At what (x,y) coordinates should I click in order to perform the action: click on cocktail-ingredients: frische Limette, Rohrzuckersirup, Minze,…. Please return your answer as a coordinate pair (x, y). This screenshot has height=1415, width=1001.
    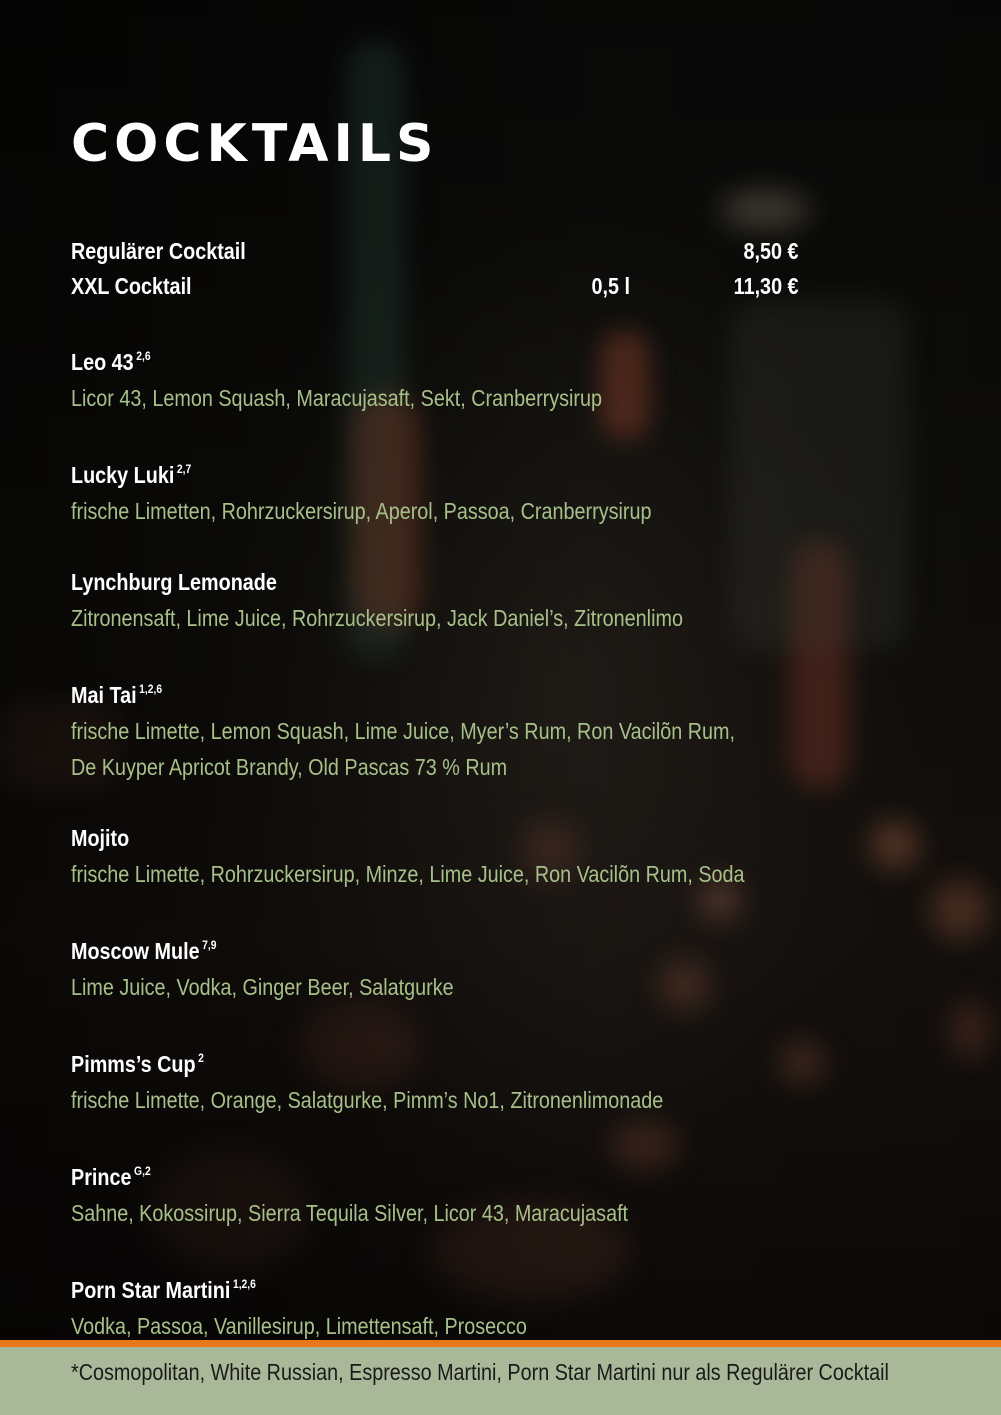
    Looking at the image, I should click on (408, 874).